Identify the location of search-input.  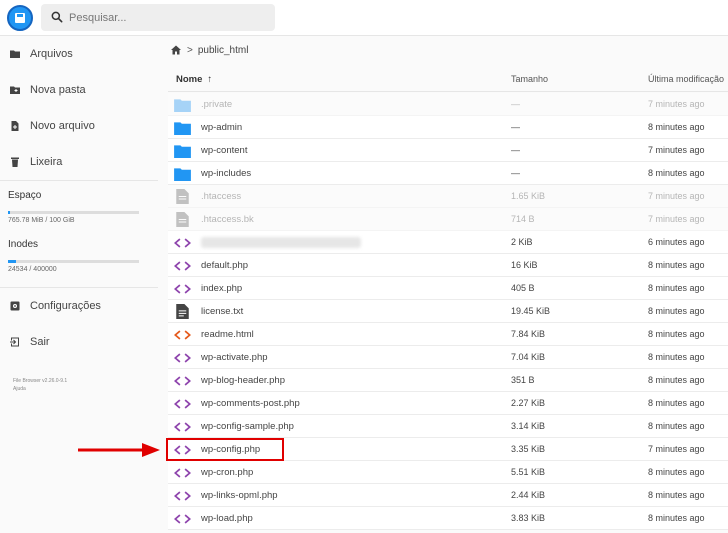
(169, 17).